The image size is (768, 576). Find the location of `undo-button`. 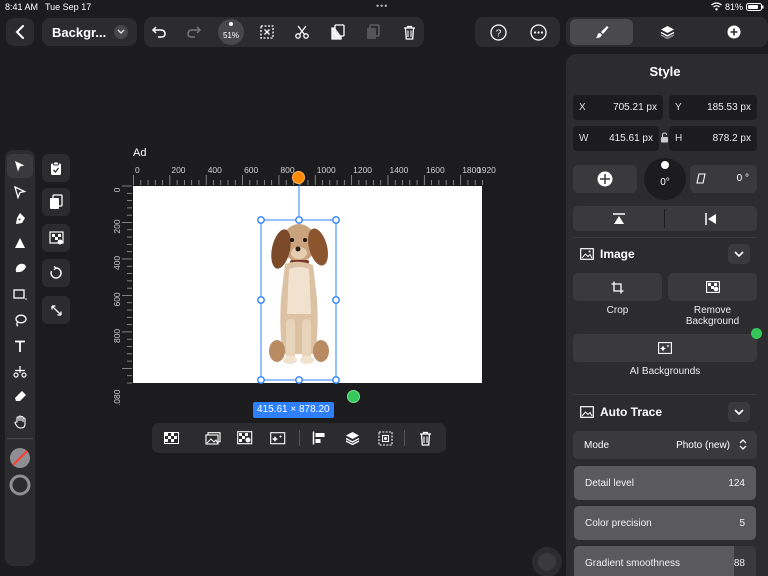

undo-button is located at coordinates (159, 32).